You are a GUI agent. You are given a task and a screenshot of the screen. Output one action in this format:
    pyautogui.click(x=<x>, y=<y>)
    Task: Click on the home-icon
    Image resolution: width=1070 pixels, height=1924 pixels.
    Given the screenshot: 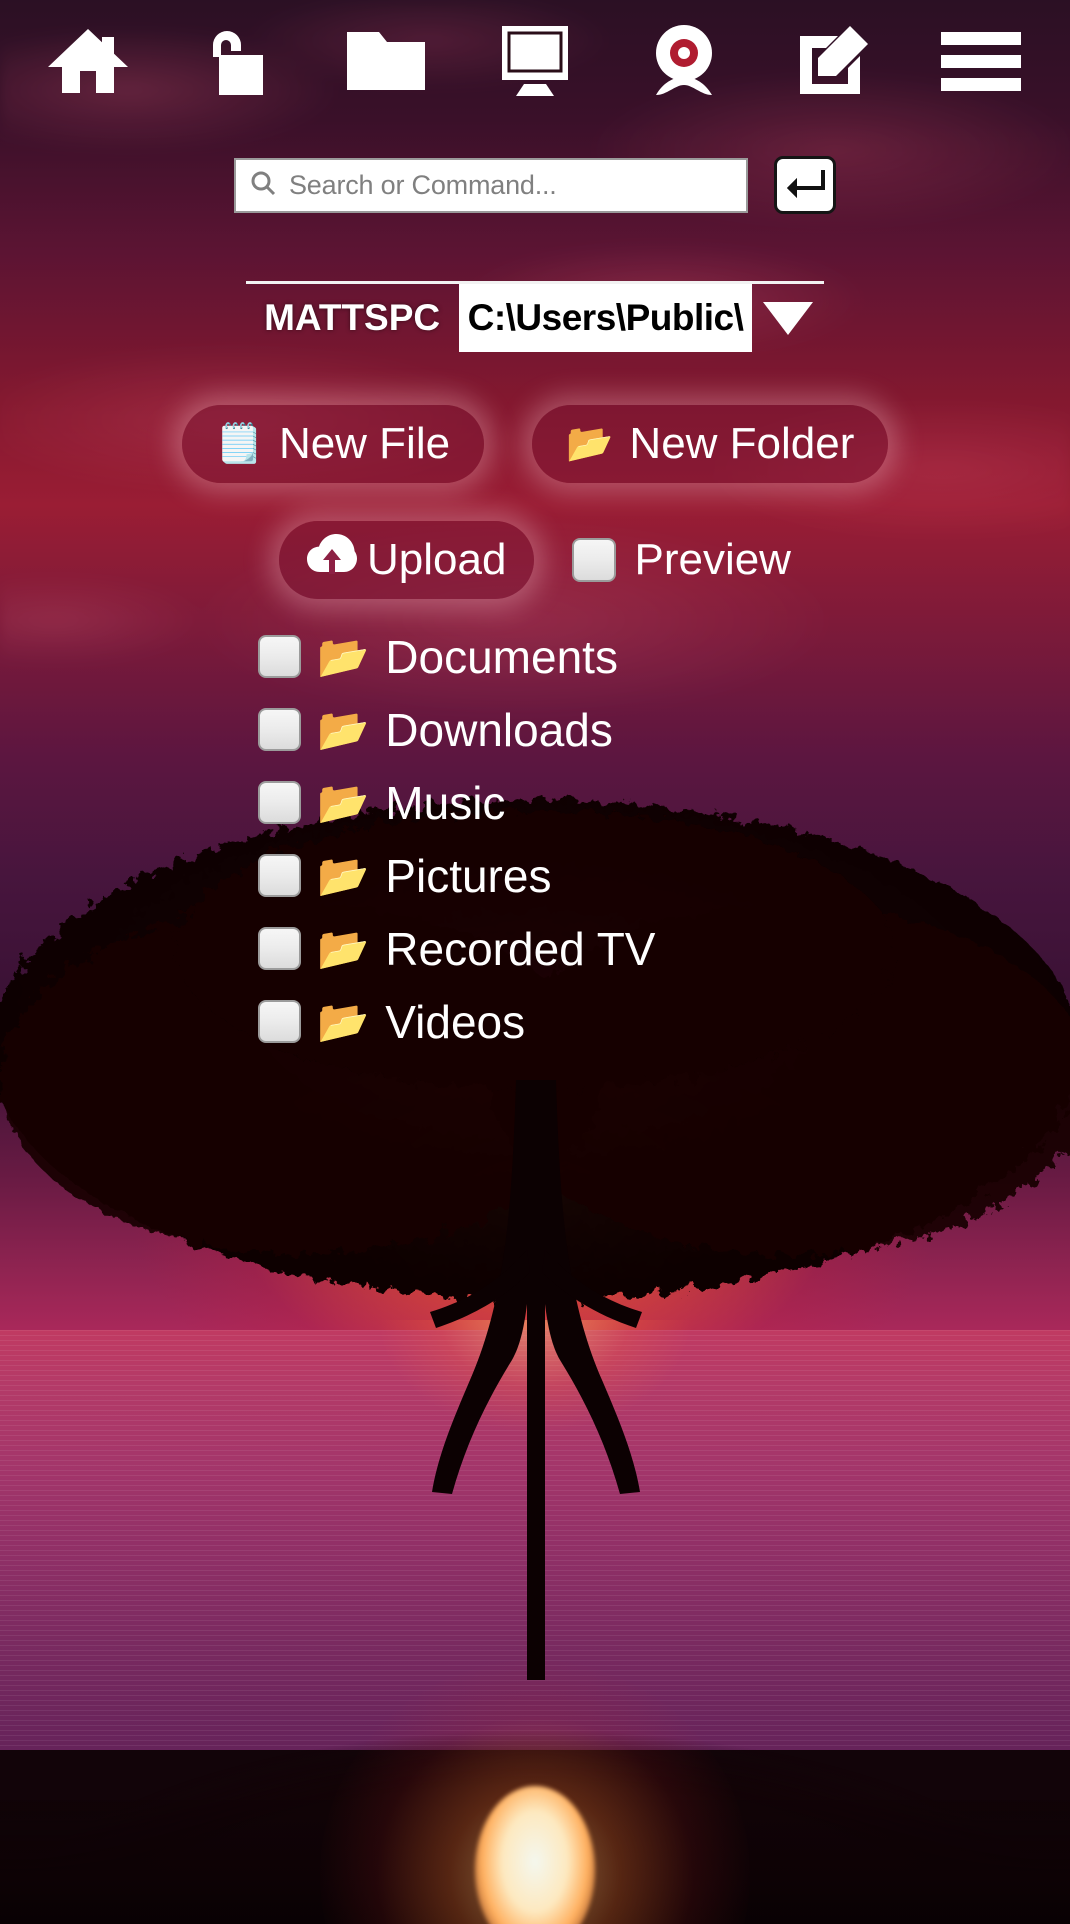 What is the action you would take?
    pyautogui.click(x=88, y=61)
    